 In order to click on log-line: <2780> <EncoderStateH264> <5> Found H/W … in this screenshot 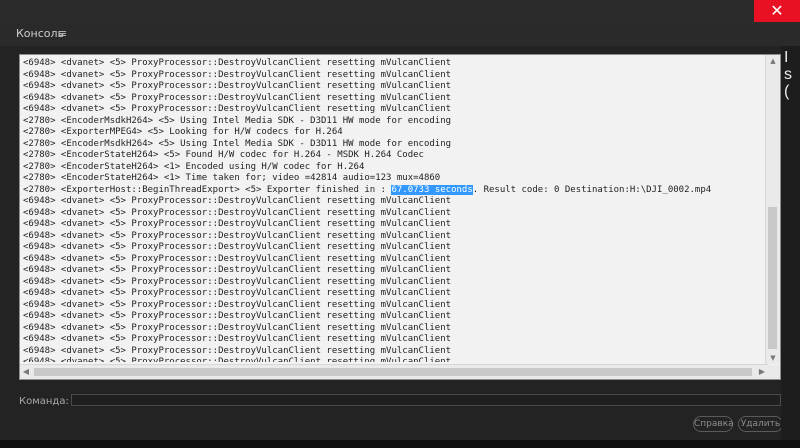, I will do `click(223, 155)`.